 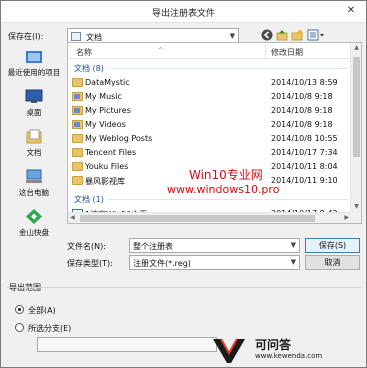 I want to click on item-name: 暴风影视库, so click(x=105, y=181).